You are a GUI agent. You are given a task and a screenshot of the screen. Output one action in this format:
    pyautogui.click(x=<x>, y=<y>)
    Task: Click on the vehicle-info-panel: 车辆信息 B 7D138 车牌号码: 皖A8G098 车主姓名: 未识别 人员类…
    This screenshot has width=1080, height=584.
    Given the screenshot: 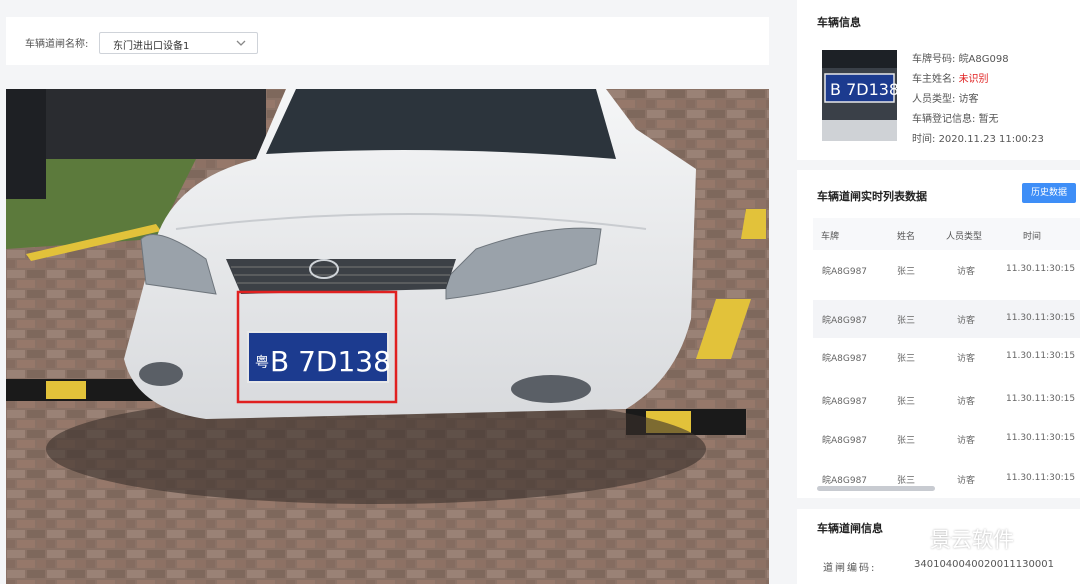 What is the action you would take?
    pyautogui.click(x=938, y=80)
    